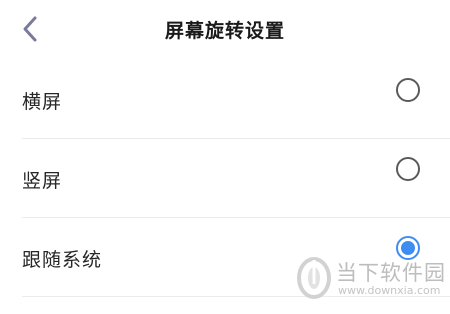 Image resolution: width=450 pixels, height=314 pixels. Describe the element at coordinates (42, 102) in the screenshot. I see `option-label: 横屏` at that location.